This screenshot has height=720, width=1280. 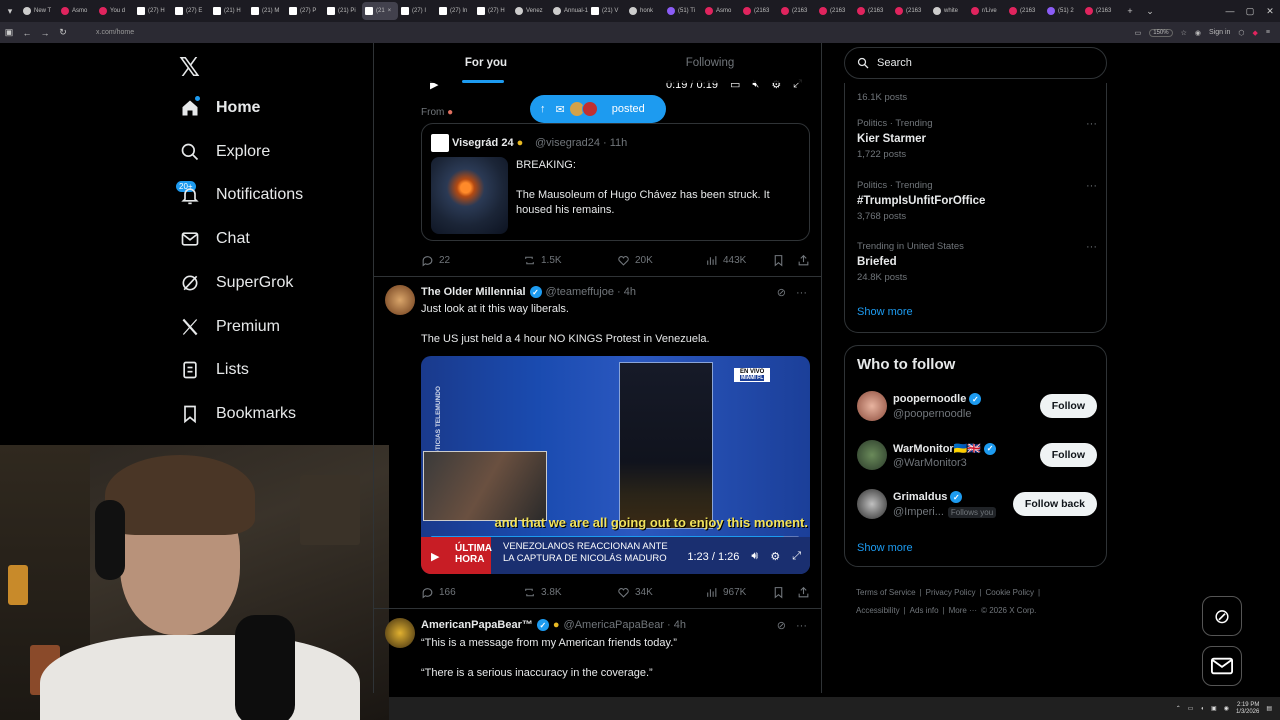 What do you see at coordinates (1063, 11) in the screenshot?
I see `browser-tab: (51) 2` at bounding box center [1063, 11].